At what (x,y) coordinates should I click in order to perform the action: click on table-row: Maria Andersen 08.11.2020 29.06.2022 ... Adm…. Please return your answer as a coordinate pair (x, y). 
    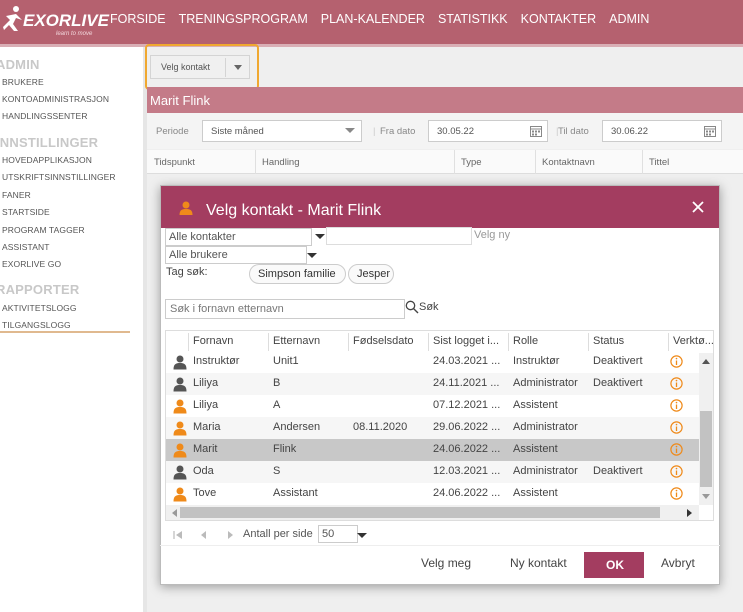
    Looking at the image, I should click on (432, 428).